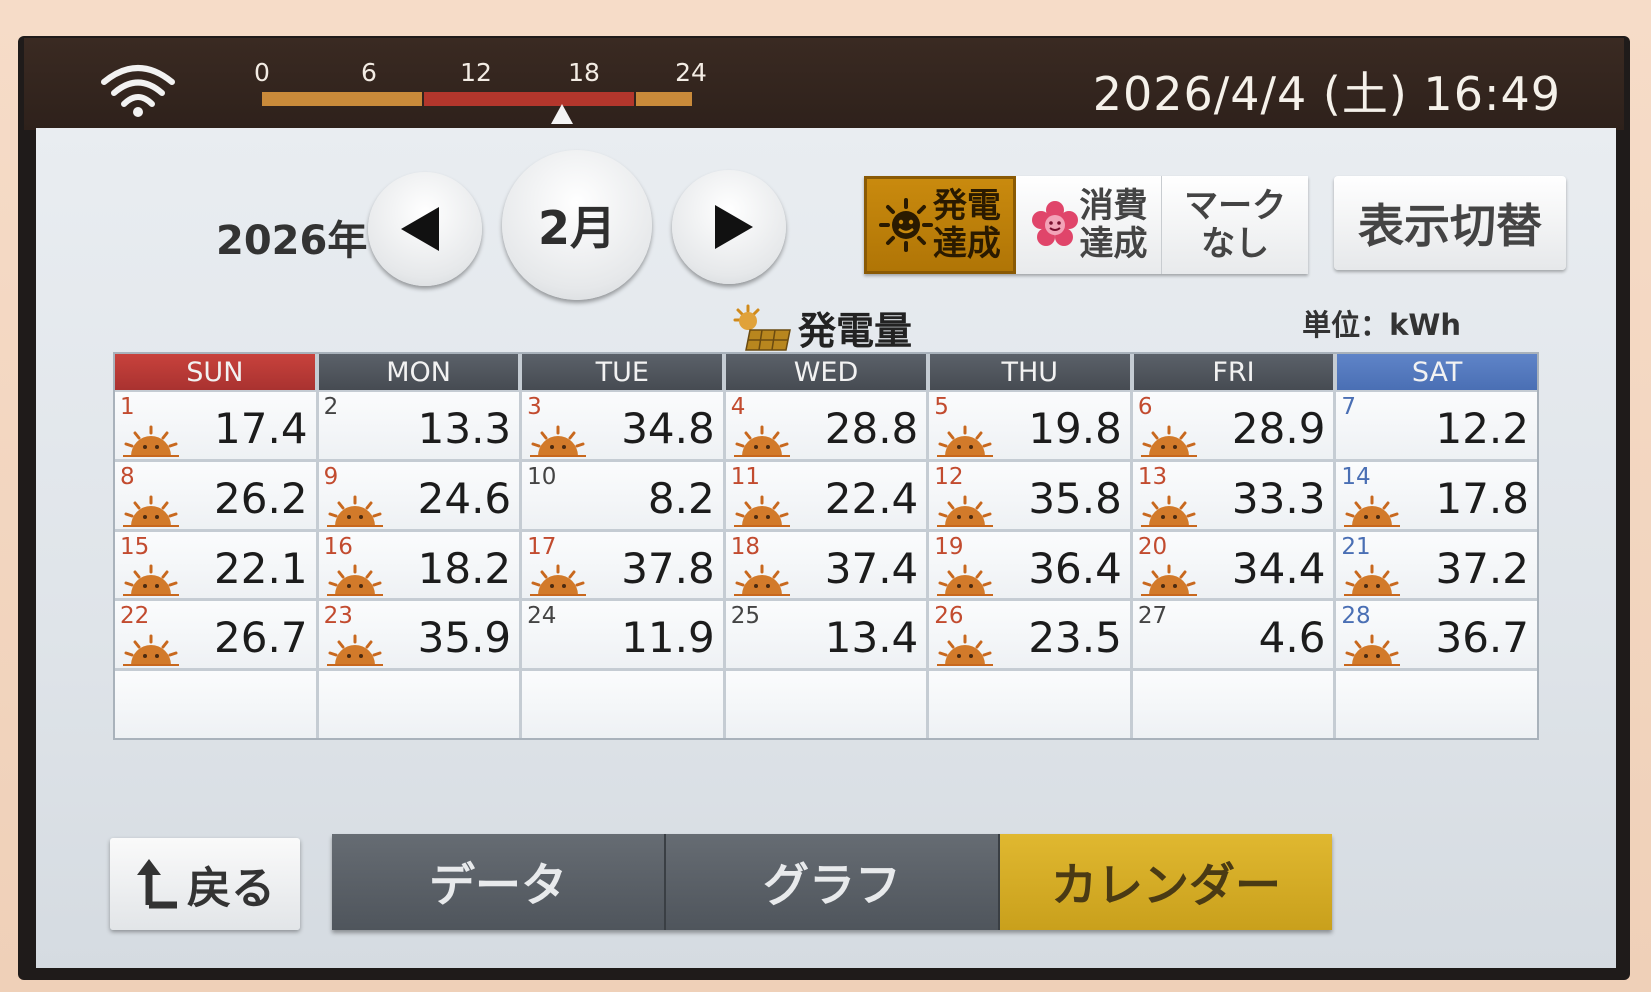 This screenshot has height=992, width=1651. Describe the element at coordinates (1075, 428) in the screenshot. I see `day-generation-value: 19.8` at that location.